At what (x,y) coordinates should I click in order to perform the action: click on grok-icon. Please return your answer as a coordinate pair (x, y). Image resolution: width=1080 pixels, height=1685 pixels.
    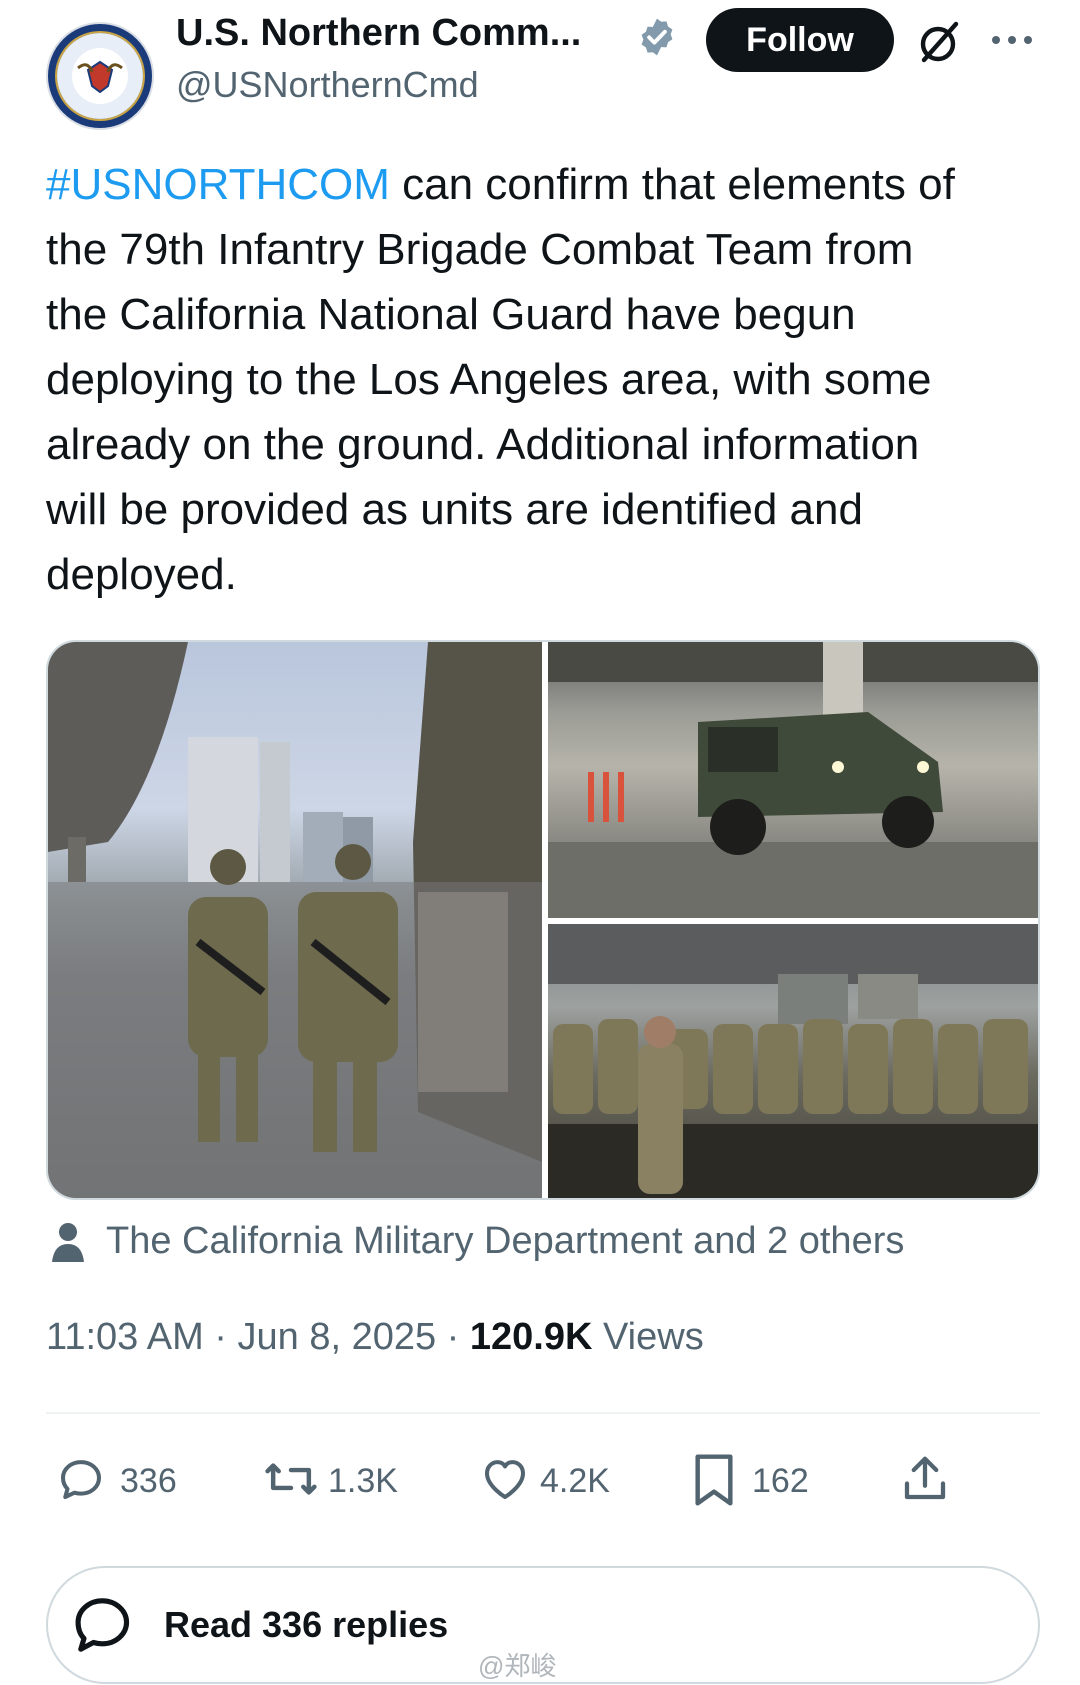
    Looking at the image, I should click on (940, 42).